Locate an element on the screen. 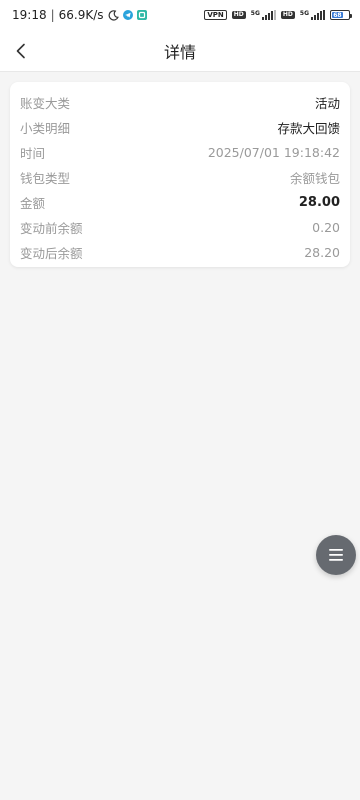 The image size is (360, 800). detail-label: 变动前余额 is located at coordinates (51, 228).